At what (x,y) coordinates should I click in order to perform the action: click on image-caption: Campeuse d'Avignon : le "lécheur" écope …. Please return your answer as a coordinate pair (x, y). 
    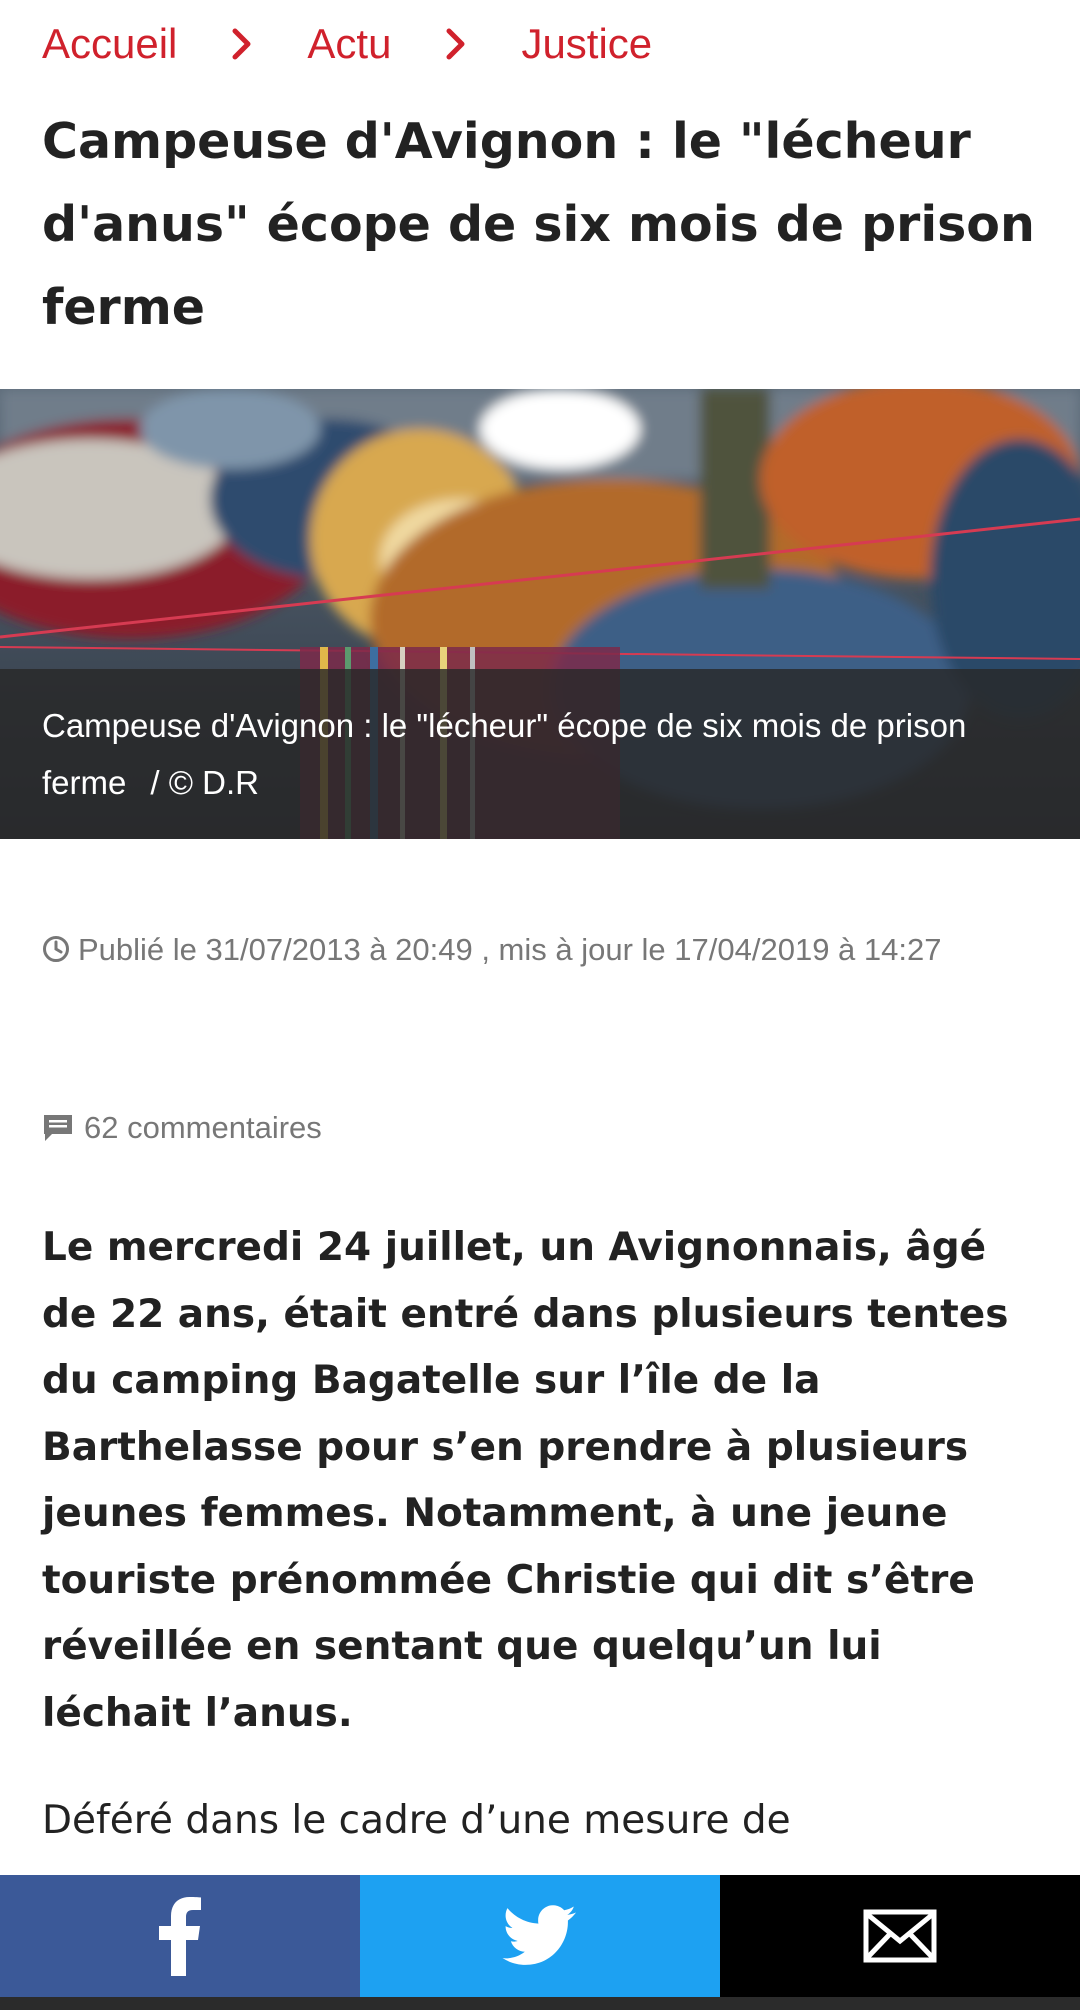
    Looking at the image, I should click on (540, 754).